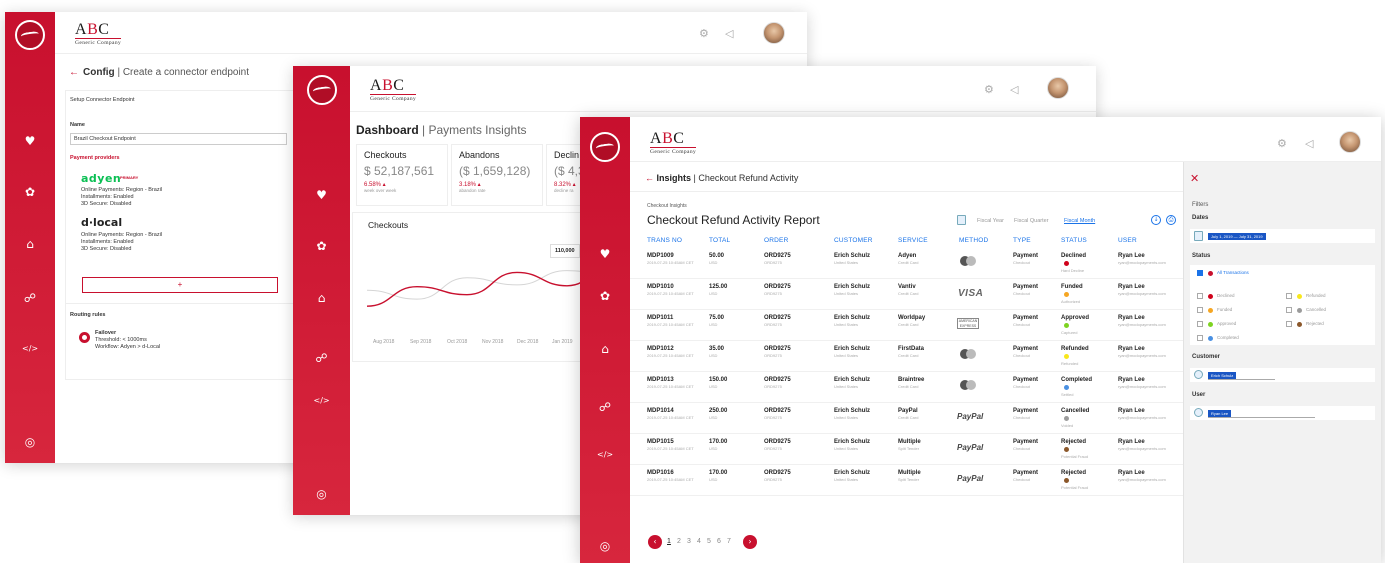 The height and width of the screenshot is (563, 1385). Describe the element at coordinates (655, 542) in the screenshot. I see `prev-page-button: ‹` at that location.